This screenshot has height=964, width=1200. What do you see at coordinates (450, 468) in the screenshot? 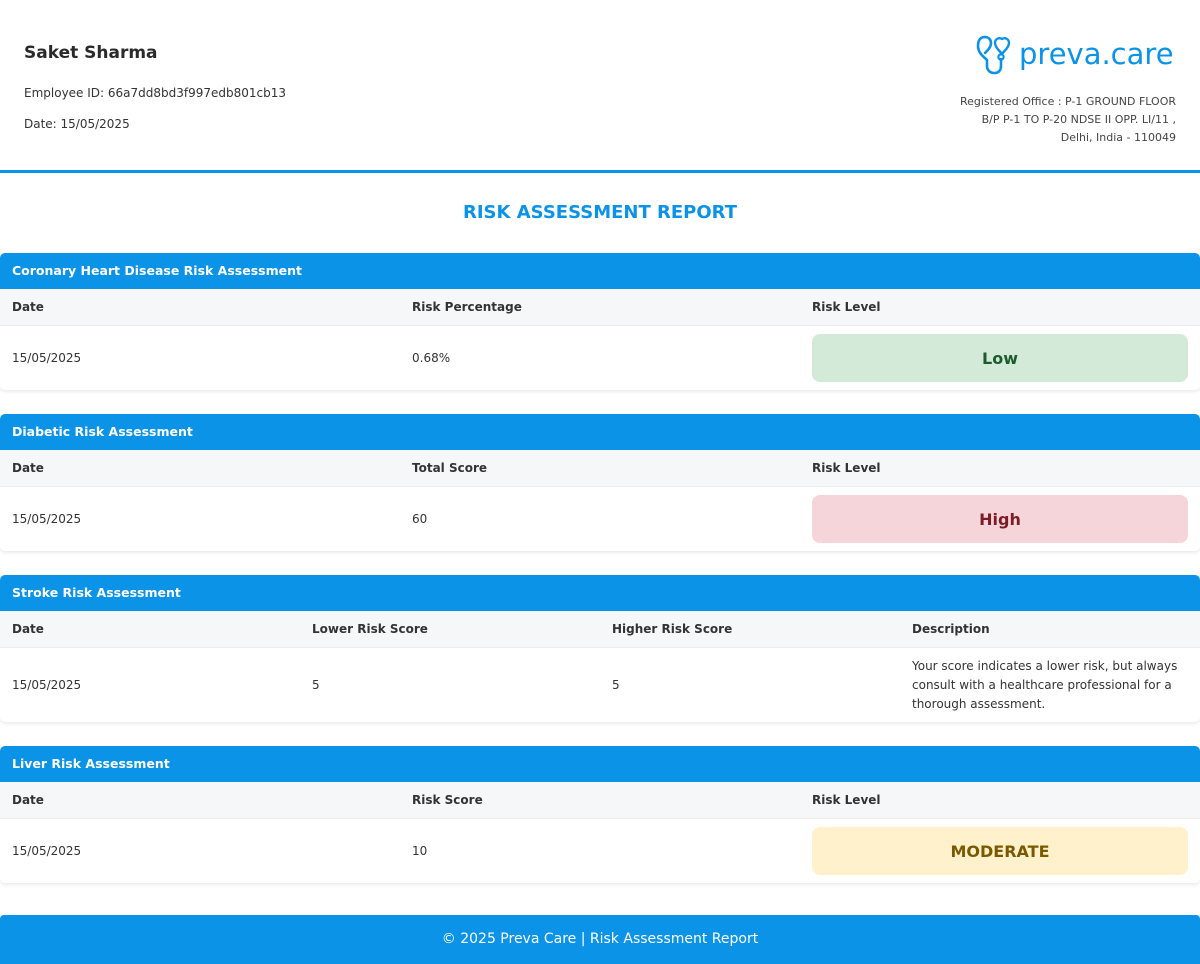
I see `column-header-total-score: Total Score` at bounding box center [450, 468].